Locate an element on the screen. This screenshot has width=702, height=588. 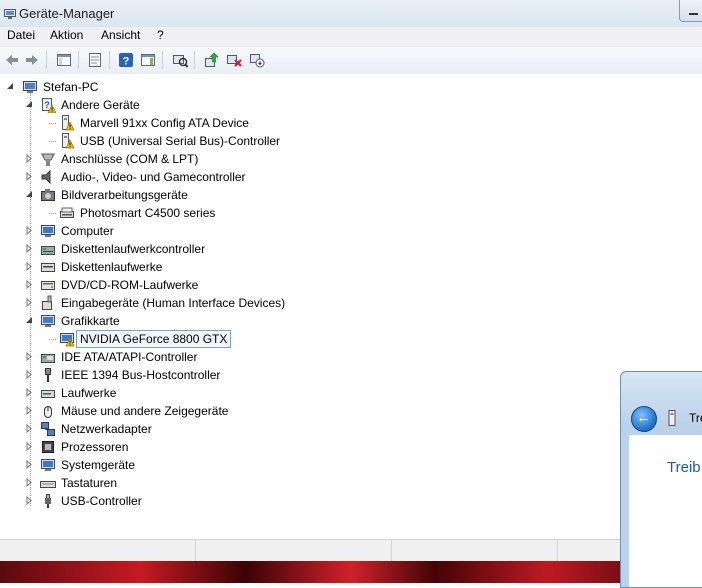
tree-node-label: Audio-, Video- und Gamecontroller is located at coordinates (153, 177).